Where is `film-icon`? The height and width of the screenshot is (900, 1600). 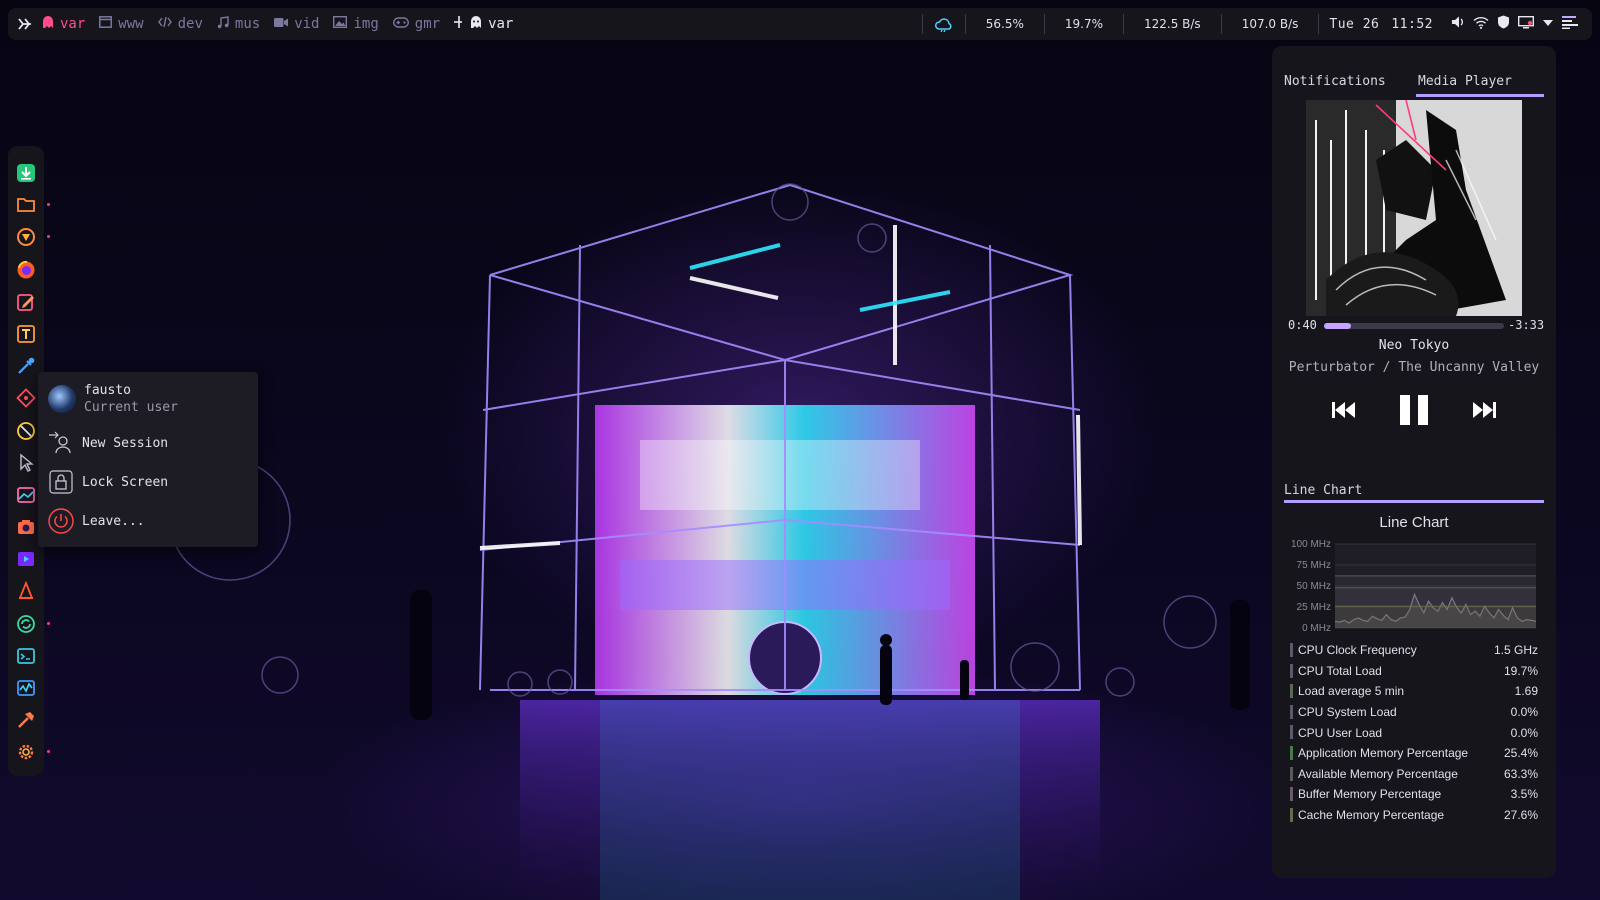
film-icon is located at coordinates (26, 559).